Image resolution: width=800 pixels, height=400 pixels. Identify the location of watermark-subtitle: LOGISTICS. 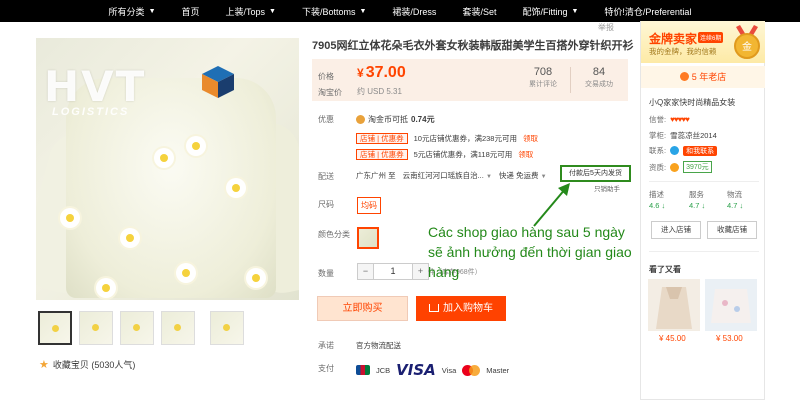
(91, 112).